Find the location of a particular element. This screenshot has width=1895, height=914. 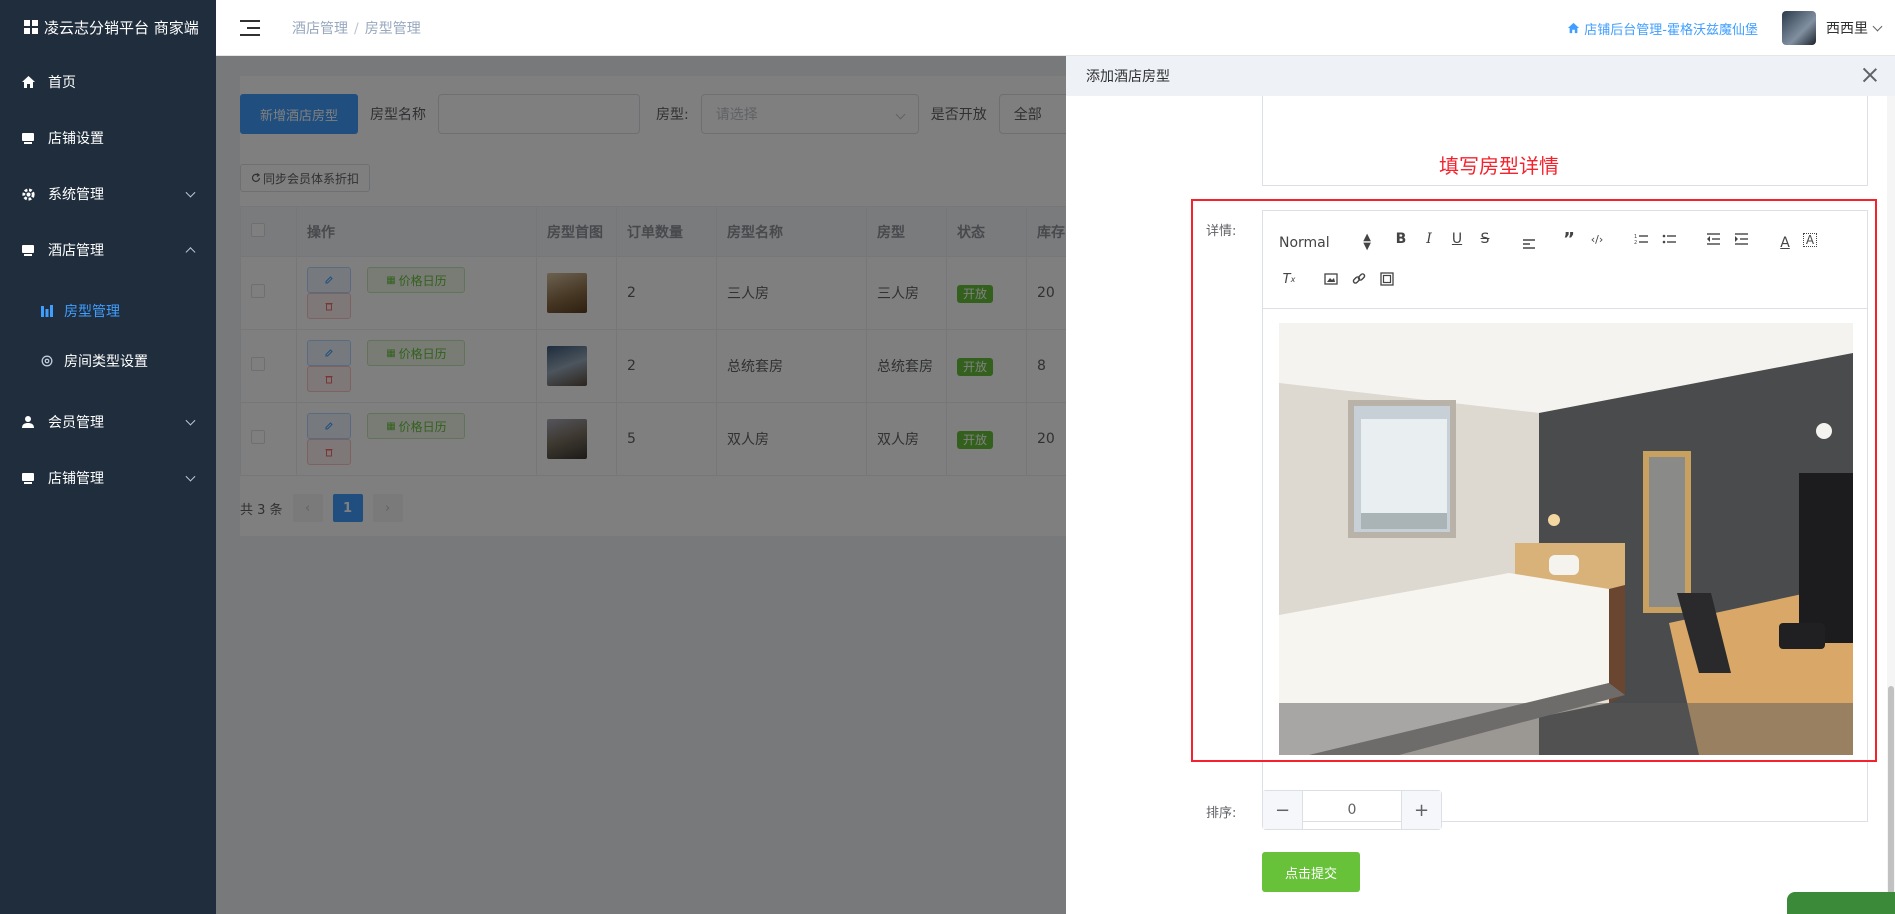

sidebar-item-members: 会员管理 is located at coordinates (108, 422).